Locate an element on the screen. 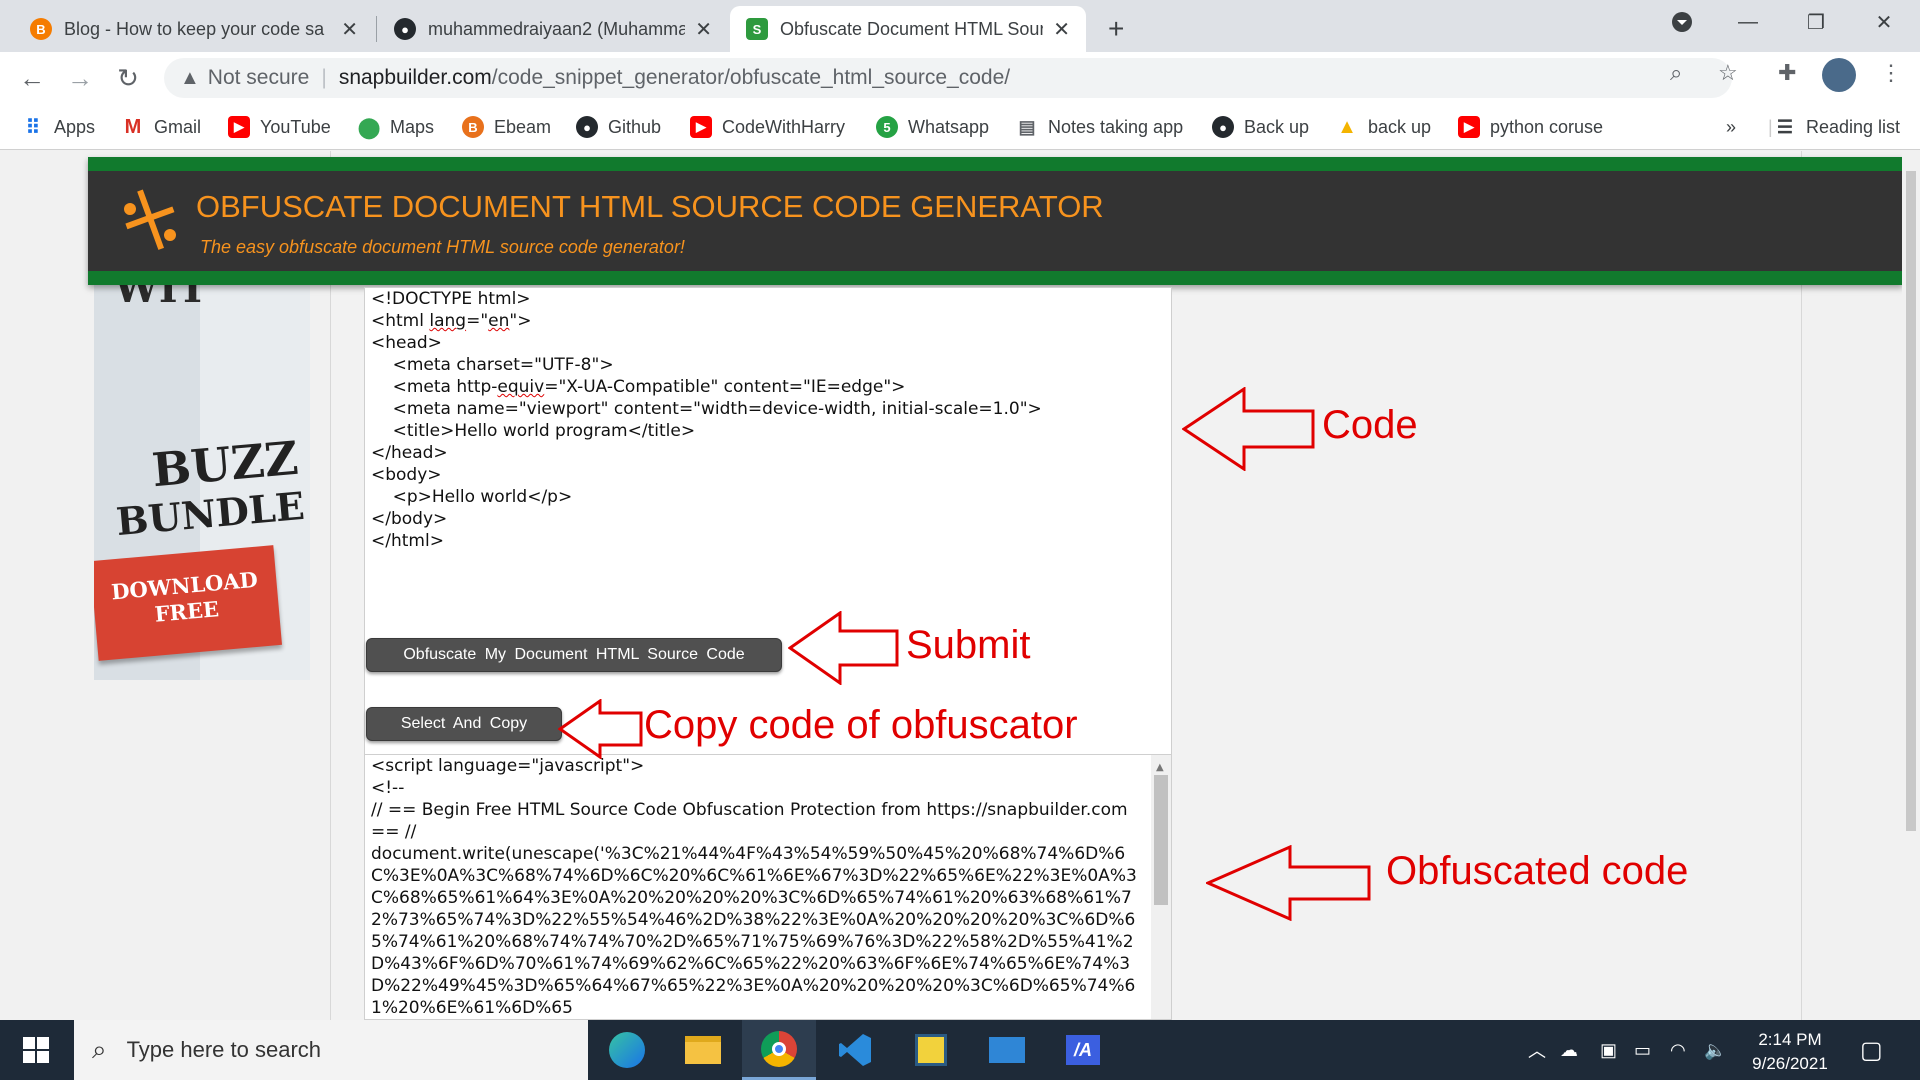 Image resolution: width=1920 pixels, height=1080 pixels. snapbuilder-icon: S is located at coordinates (757, 29).